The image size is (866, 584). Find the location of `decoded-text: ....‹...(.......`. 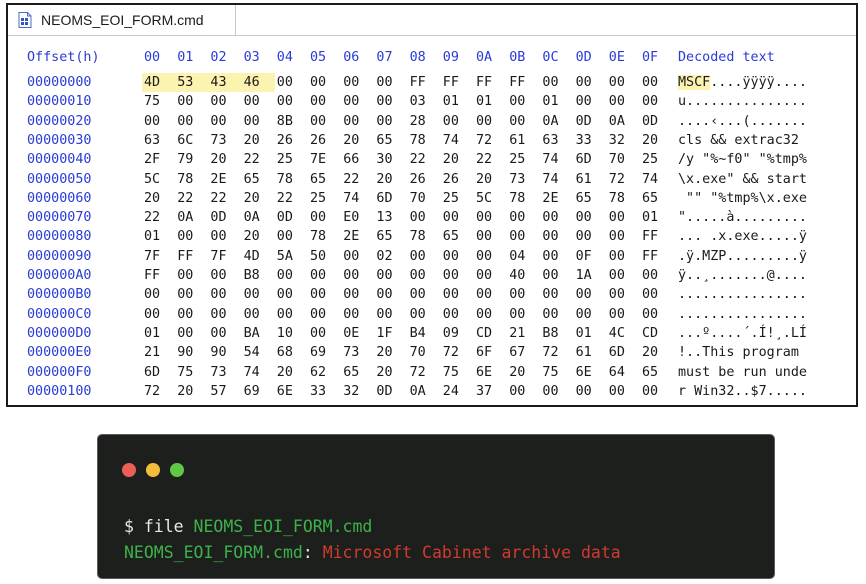

decoded-text: ....‹...(....... is located at coordinates (742, 121).